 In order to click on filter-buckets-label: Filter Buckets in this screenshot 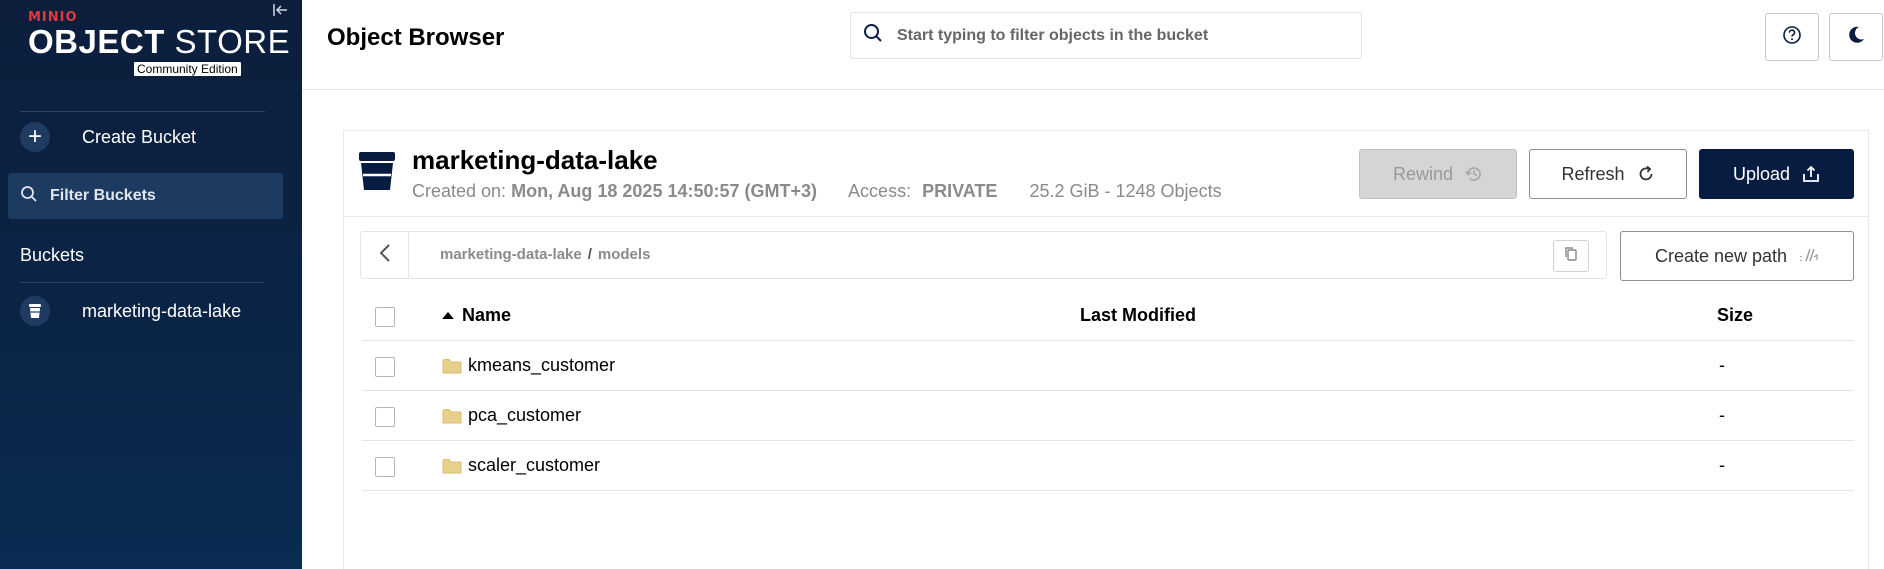, I will do `click(103, 195)`.